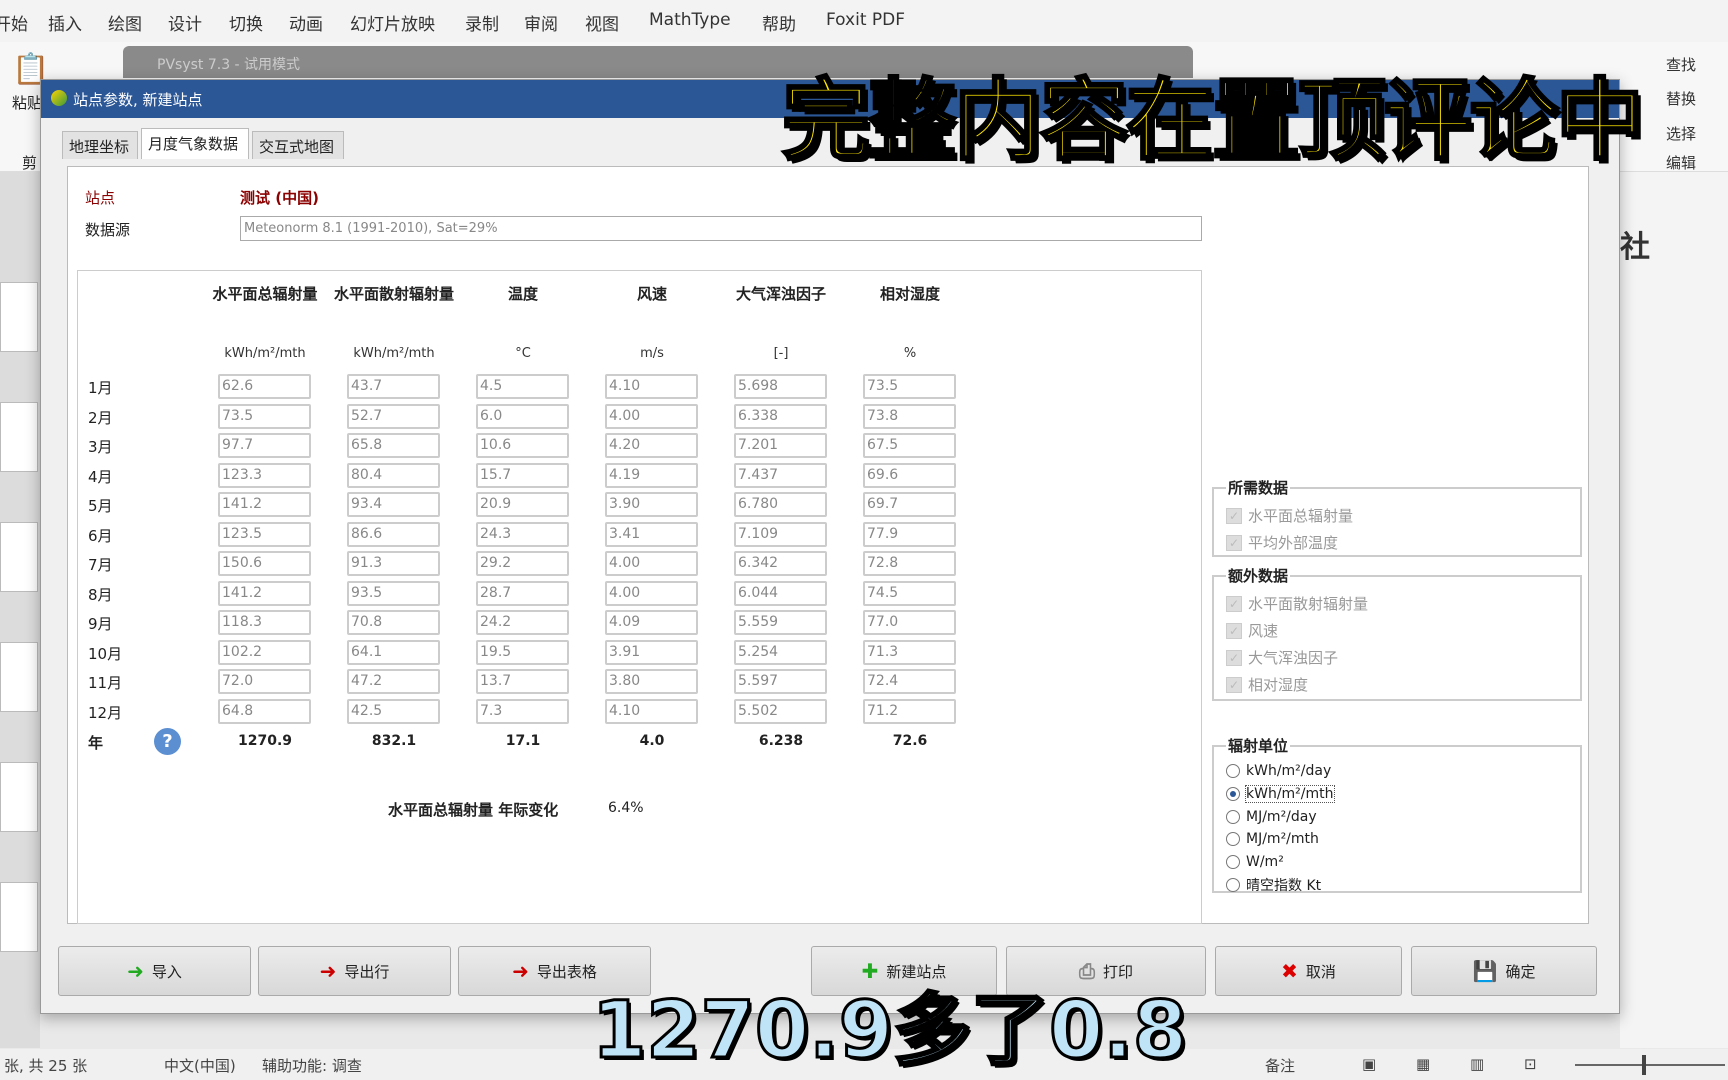 The width and height of the screenshot is (1728, 1080). What do you see at coordinates (780, 711) in the screenshot?
I see `table-cell-input: 5.502` at bounding box center [780, 711].